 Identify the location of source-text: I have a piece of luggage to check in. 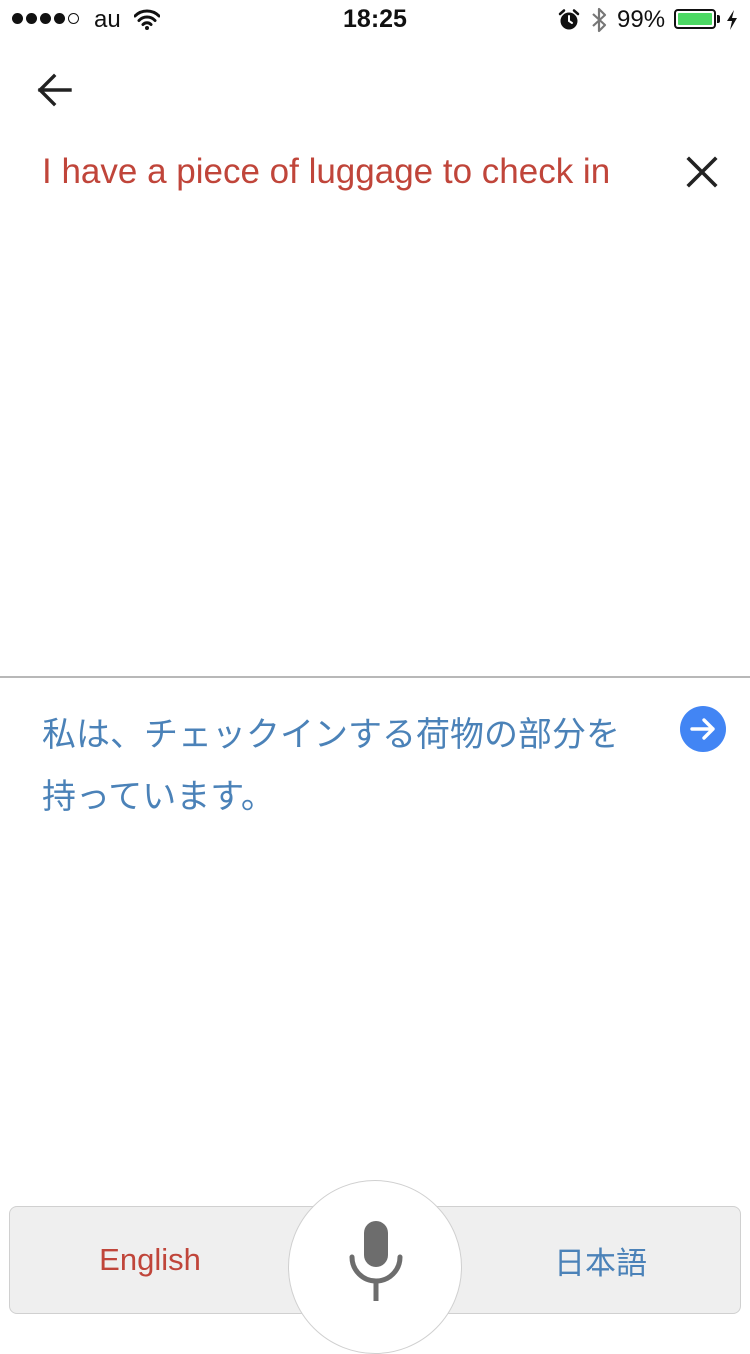
(342, 172).